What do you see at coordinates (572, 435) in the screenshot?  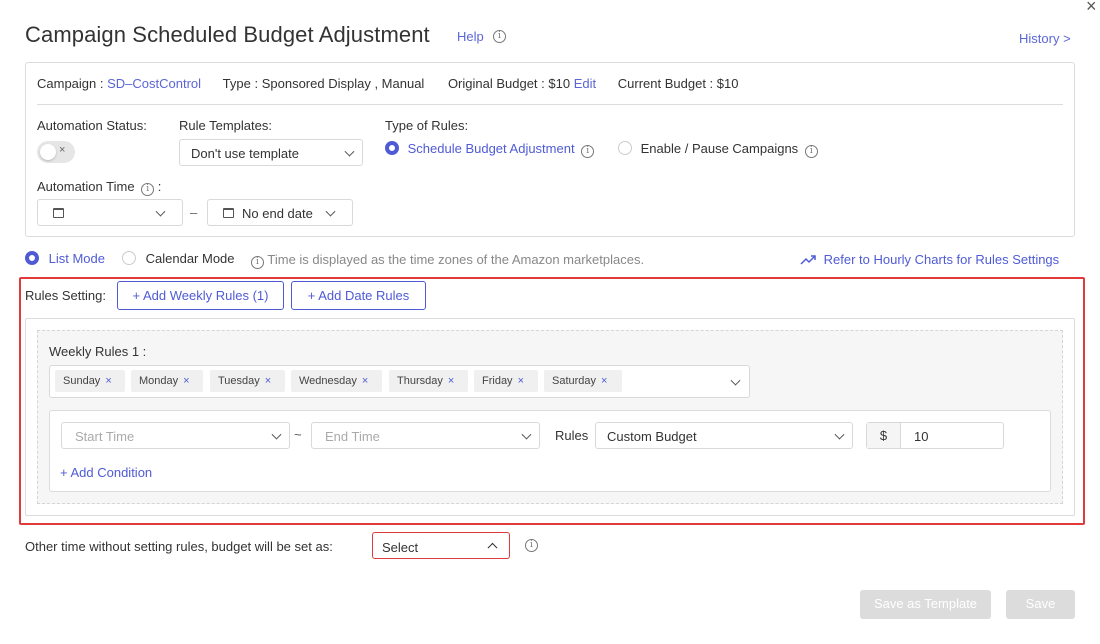 I see `rules-label: Rules` at bounding box center [572, 435].